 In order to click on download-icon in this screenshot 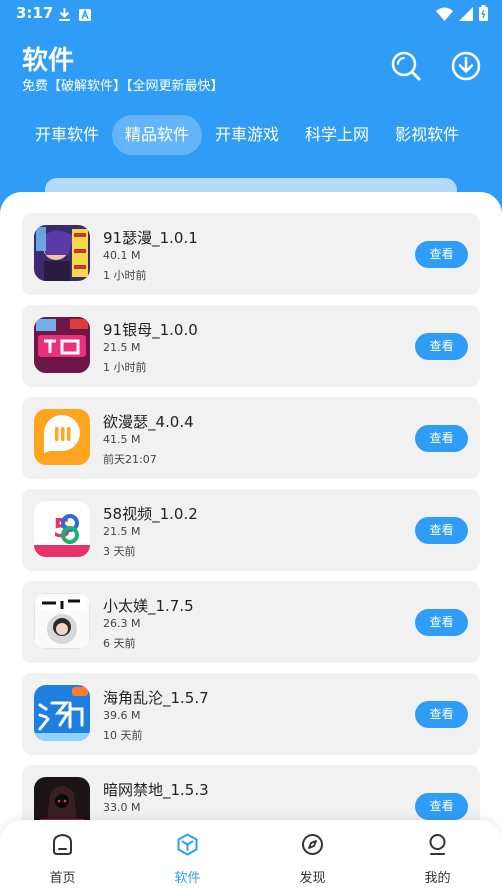, I will do `click(466, 66)`.